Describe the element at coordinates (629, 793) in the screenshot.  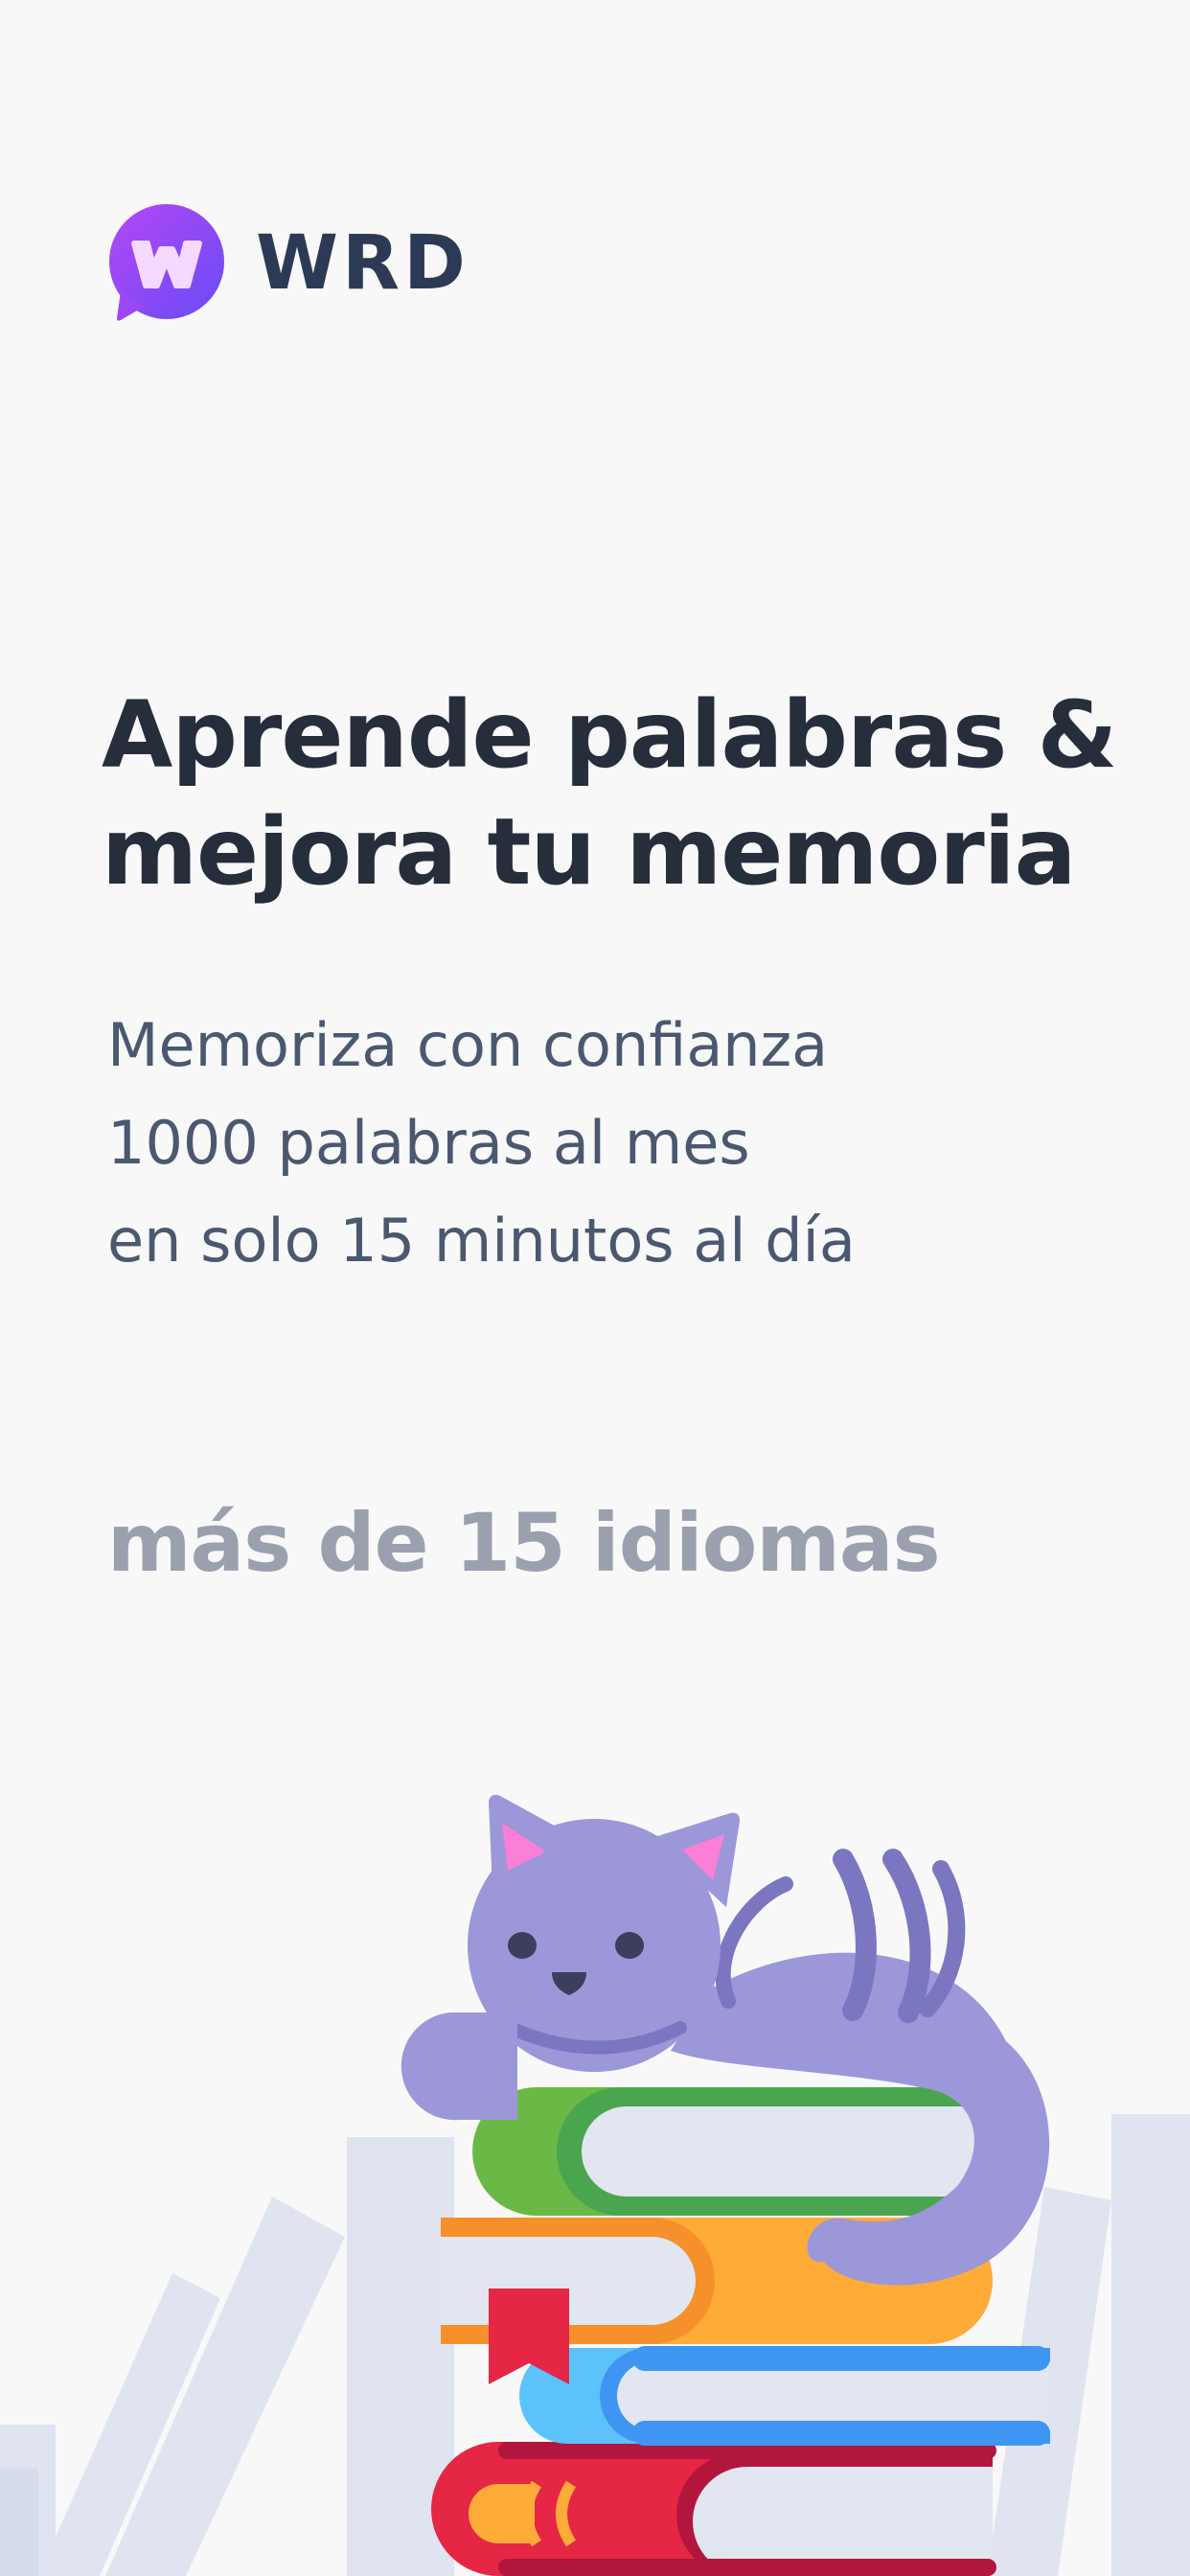
I see `page-title: Aprende palabras & mejora tu memoria` at that location.